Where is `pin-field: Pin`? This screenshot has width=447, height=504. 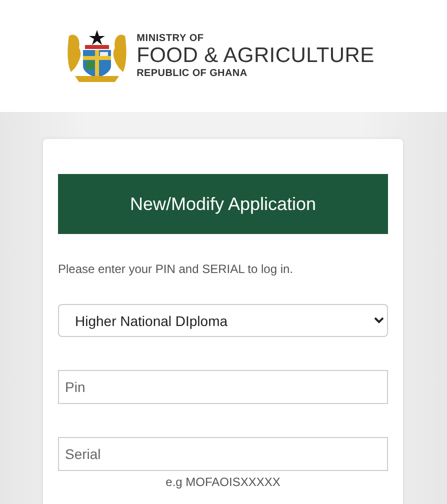 pin-field: Pin is located at coordinates (223, 387).